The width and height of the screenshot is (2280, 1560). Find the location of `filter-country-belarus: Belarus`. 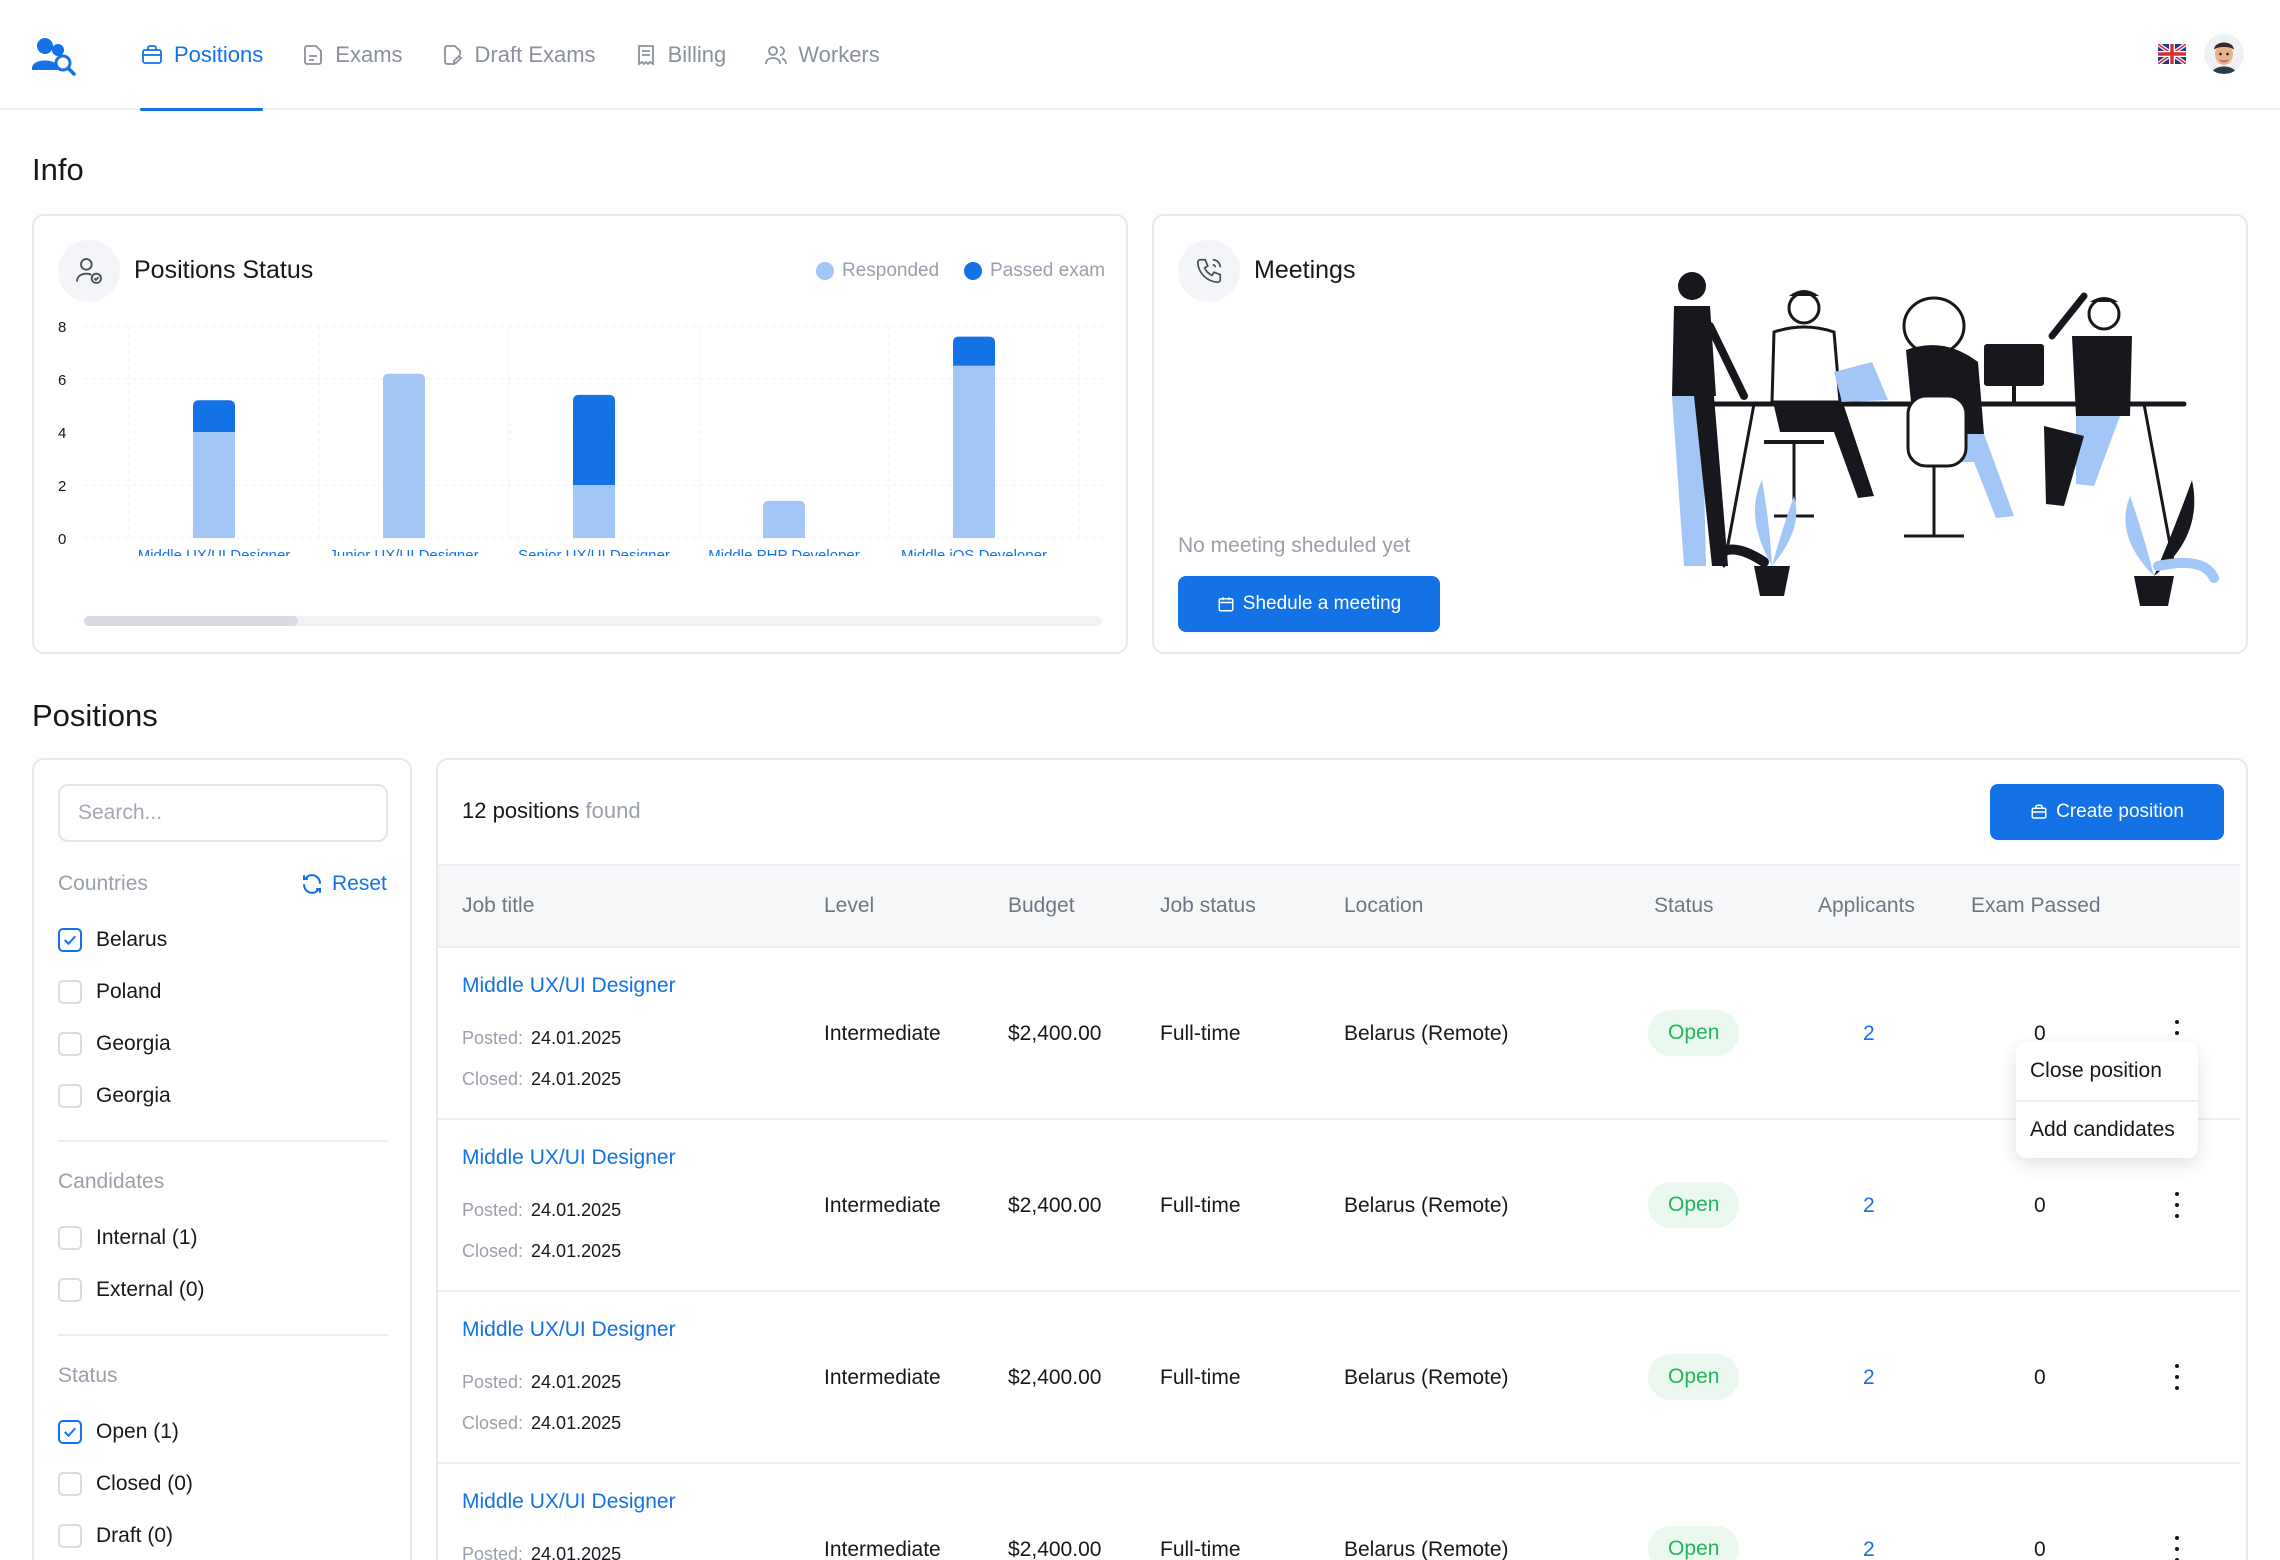

filter-country-belarus: Belarus is located at coordinates (112, 940).